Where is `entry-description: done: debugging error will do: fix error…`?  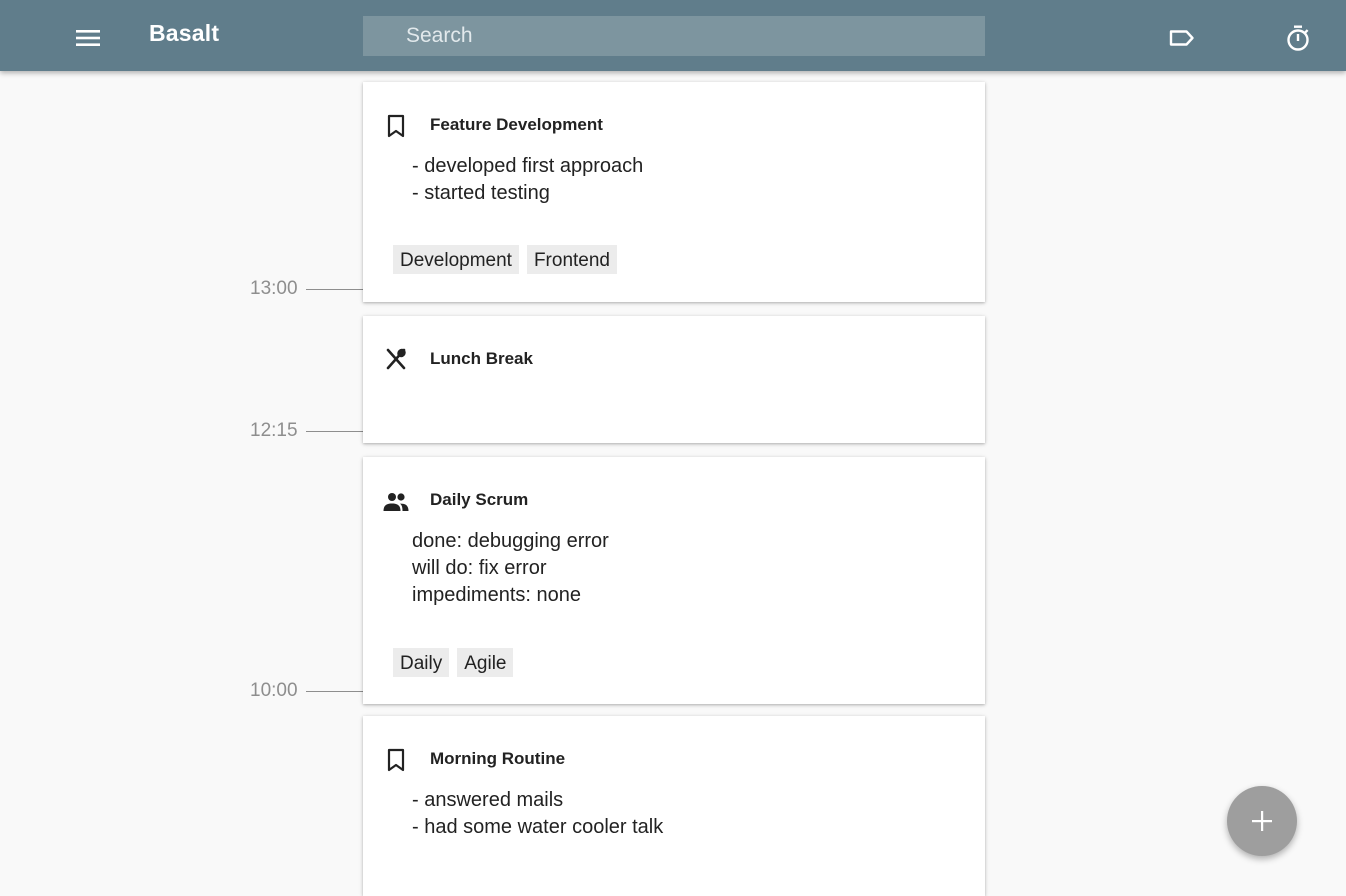 entry-description: done: debugging error will do: fix error… is located at coordinates (510, 568).